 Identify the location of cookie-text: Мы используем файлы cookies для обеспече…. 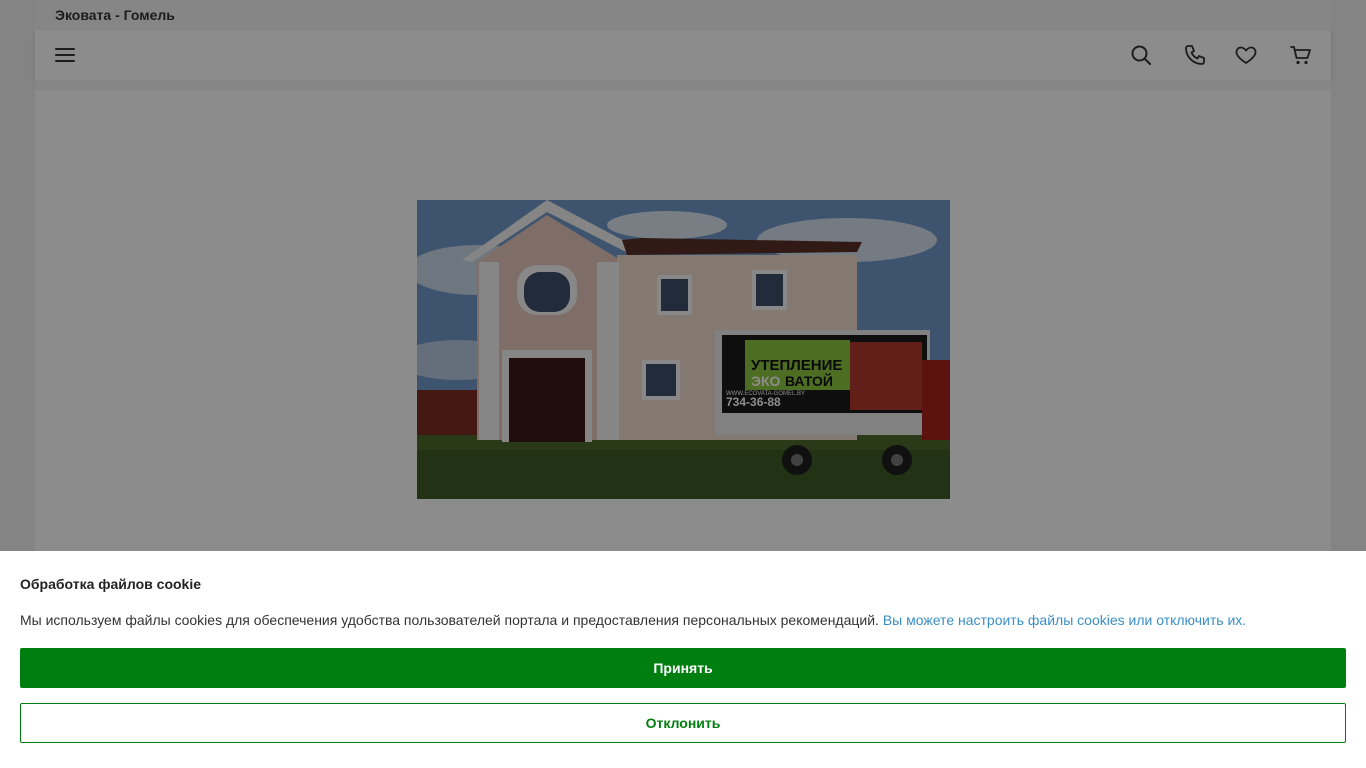
(633, 620).